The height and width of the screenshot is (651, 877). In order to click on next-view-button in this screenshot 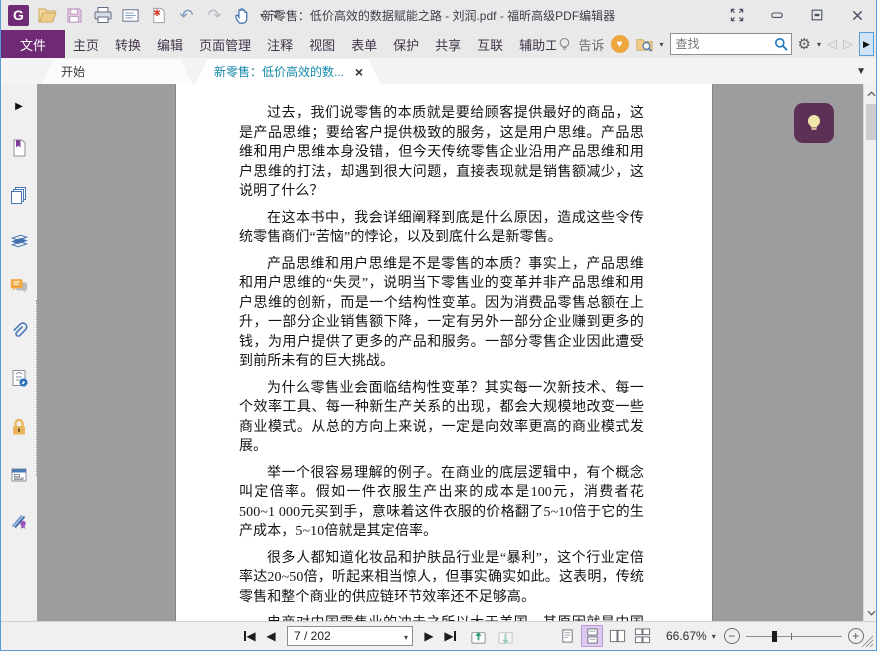, I will do `click(505, 636)`.